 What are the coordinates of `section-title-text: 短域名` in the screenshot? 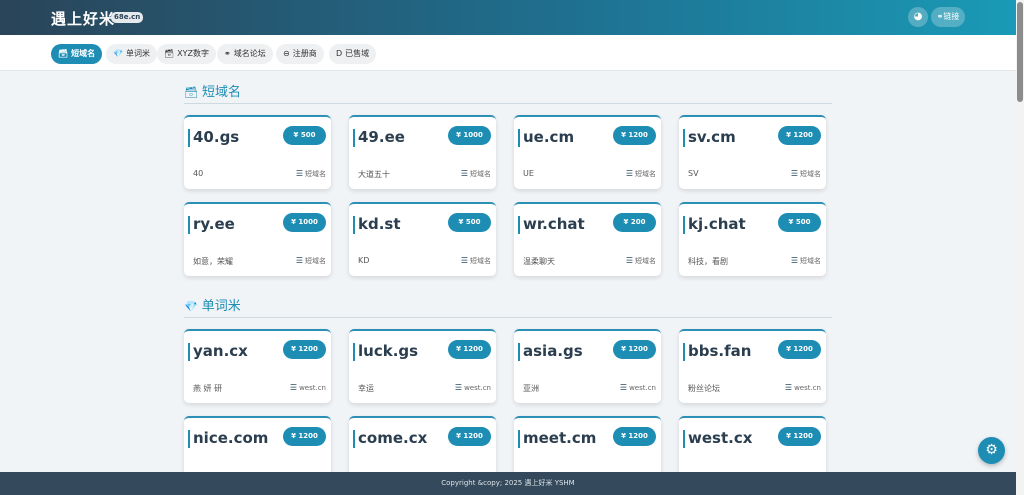 It's located at (221, 92).